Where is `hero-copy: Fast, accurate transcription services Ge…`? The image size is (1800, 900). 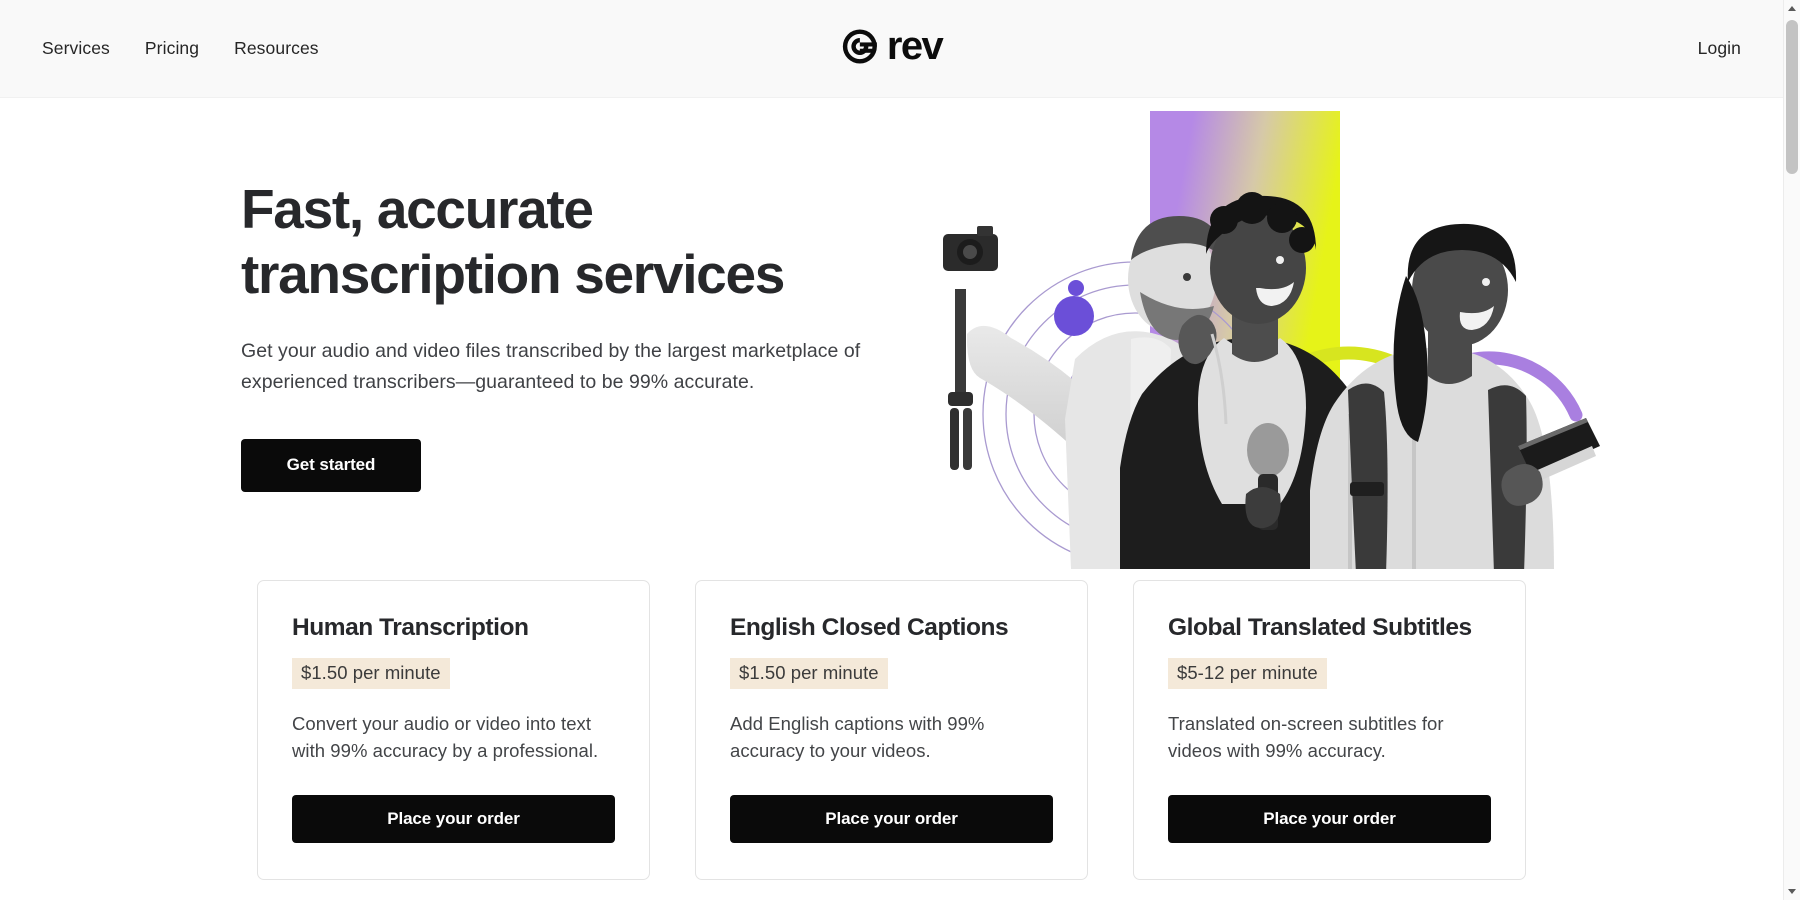
hero-copy: Fast, accurate transcription services Ge… is located at coordinates (571, 334).